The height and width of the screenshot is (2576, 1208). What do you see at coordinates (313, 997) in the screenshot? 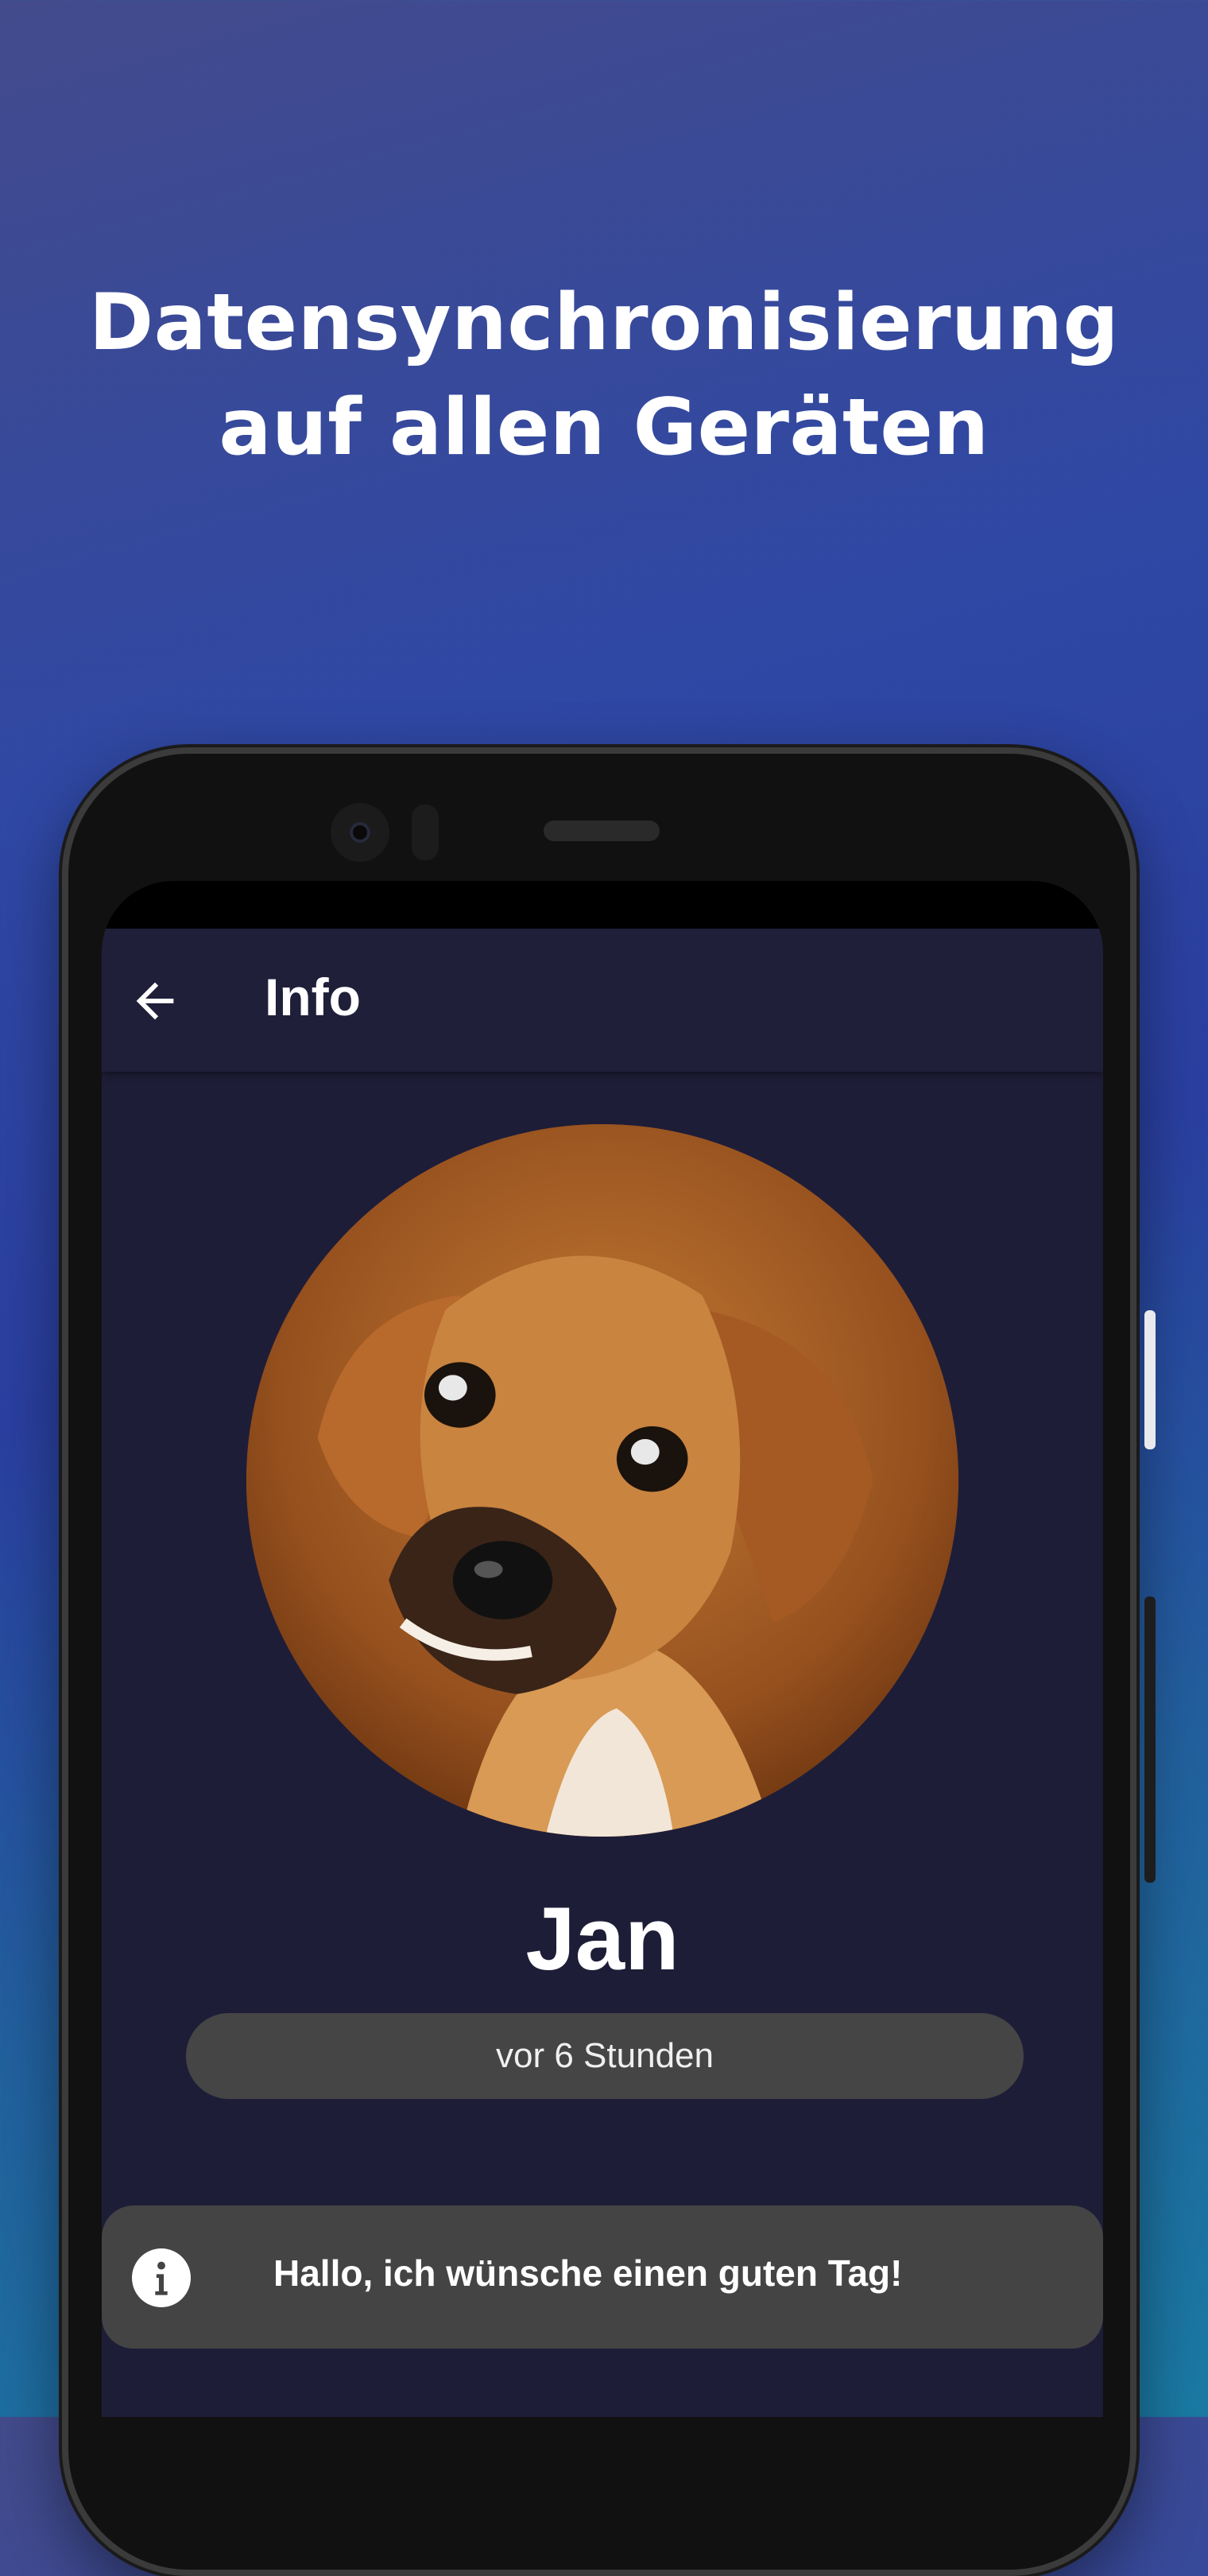
I see `page-title: Info` at bounding box center [313, 997].